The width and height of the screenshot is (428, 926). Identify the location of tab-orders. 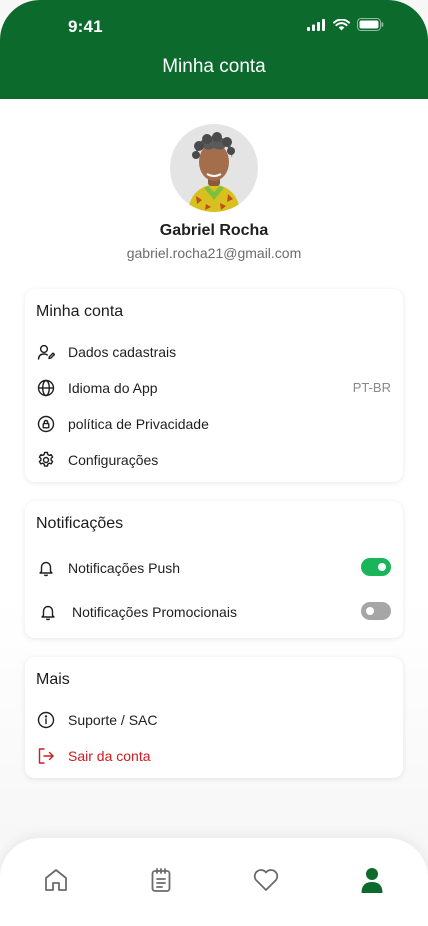
(161, 882).